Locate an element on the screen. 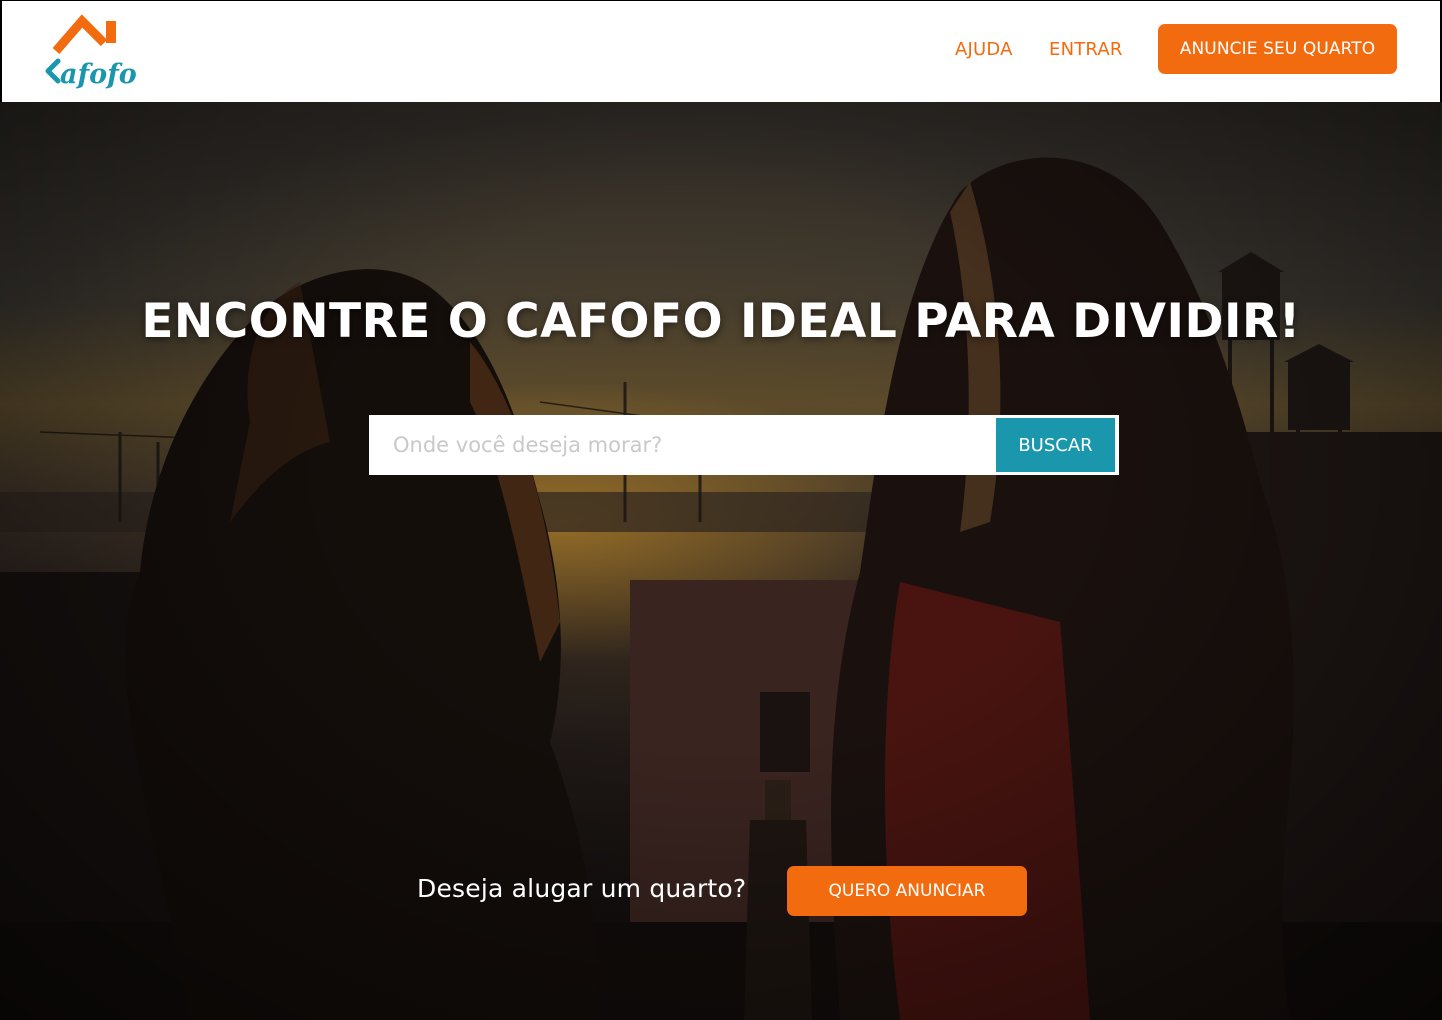 The height and width of the screenshot is (1020, 1442). svg-text: afofo is located at coordinates (98, 74).